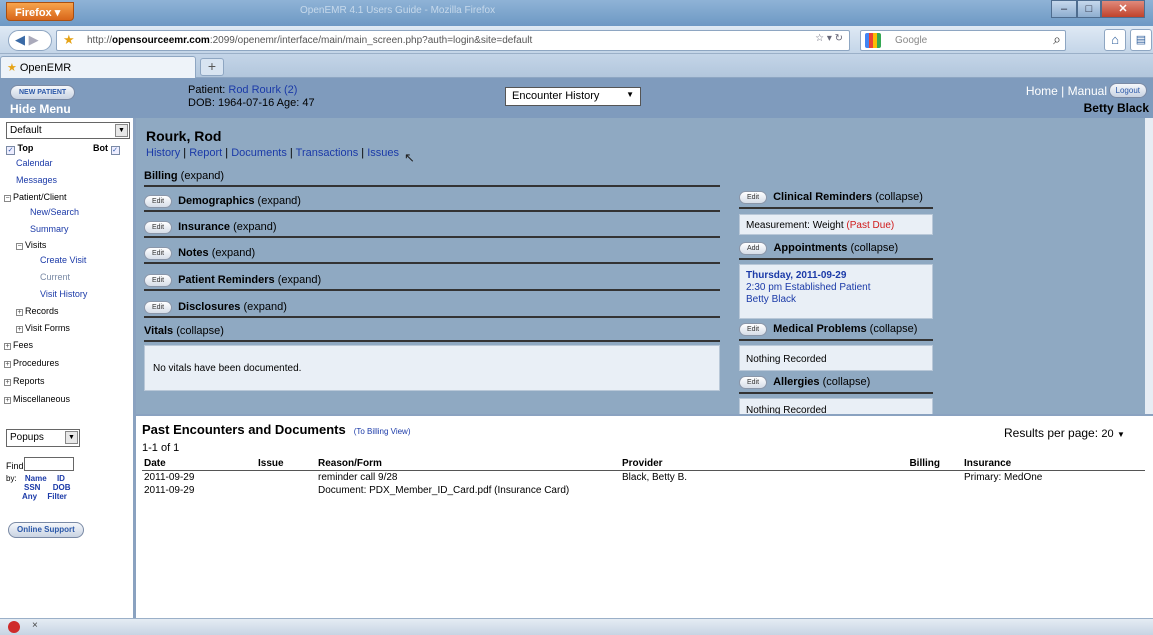 Image resolution: width=1153 pixels, height=635 pixels. I want to click on encounter-history-select: Encounter History ▼, so click(573, 96).